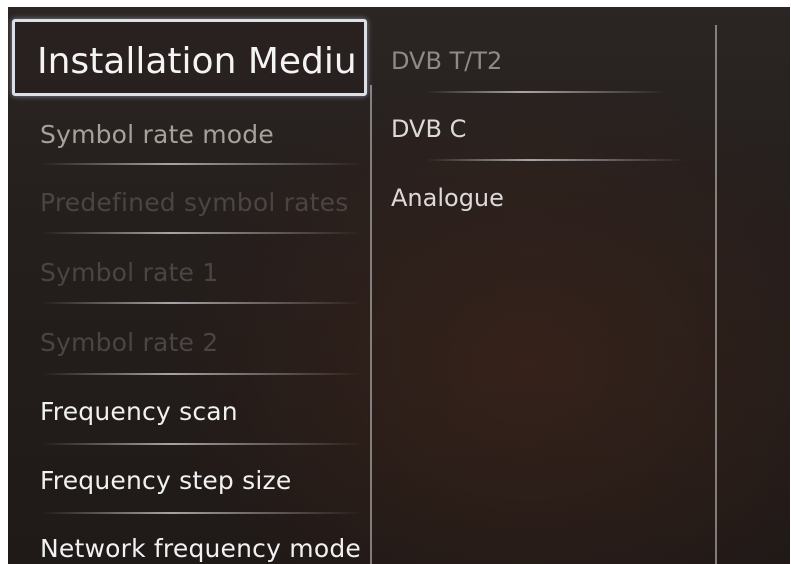 This screenshot has width=791, height=564. What do you see at coordinates (716, 294) in the screenshot?
I see `column-separator-right` at bounding box center [716, 294].